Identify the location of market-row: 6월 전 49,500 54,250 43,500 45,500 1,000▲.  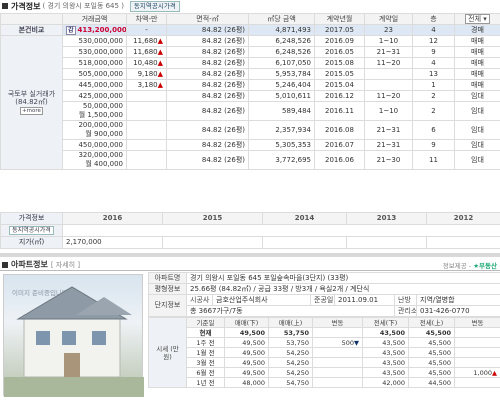
(324, 372).